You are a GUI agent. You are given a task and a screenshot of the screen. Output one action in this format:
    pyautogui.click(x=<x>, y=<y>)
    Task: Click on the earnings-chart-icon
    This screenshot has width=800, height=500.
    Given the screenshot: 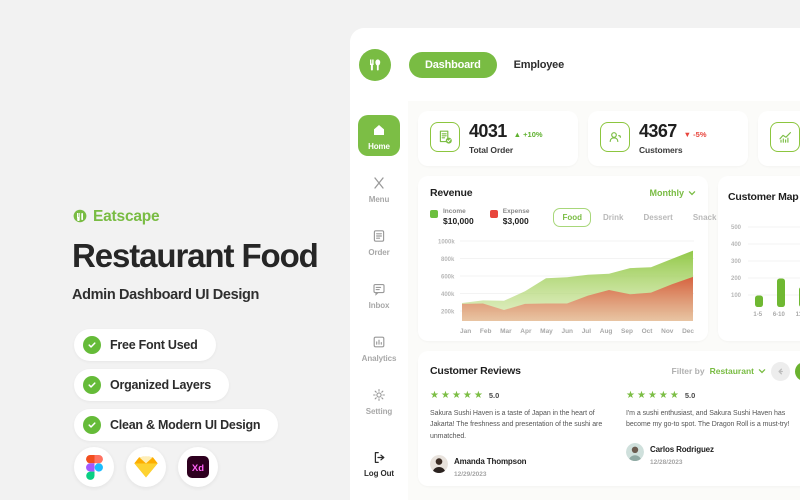 What is the action you would take?
    pyautogui.click(x=785, y=137)
    